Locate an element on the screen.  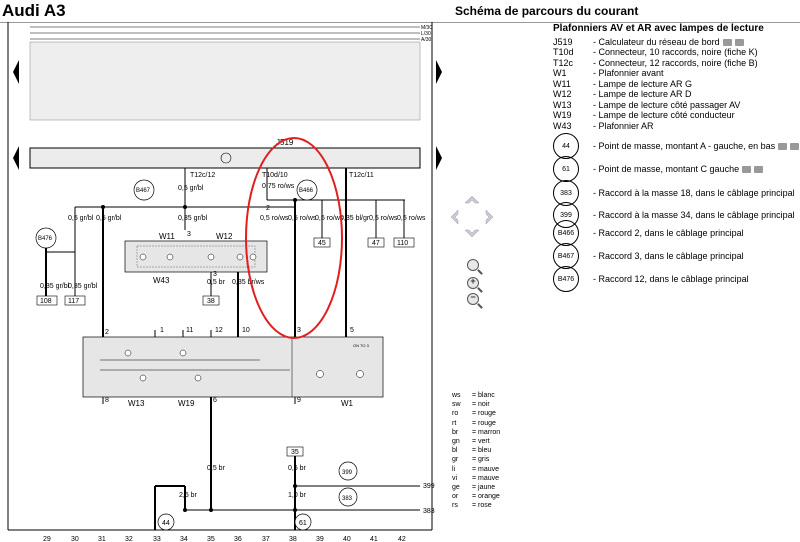
position-number: 38 is located at coordinates (293, 539).